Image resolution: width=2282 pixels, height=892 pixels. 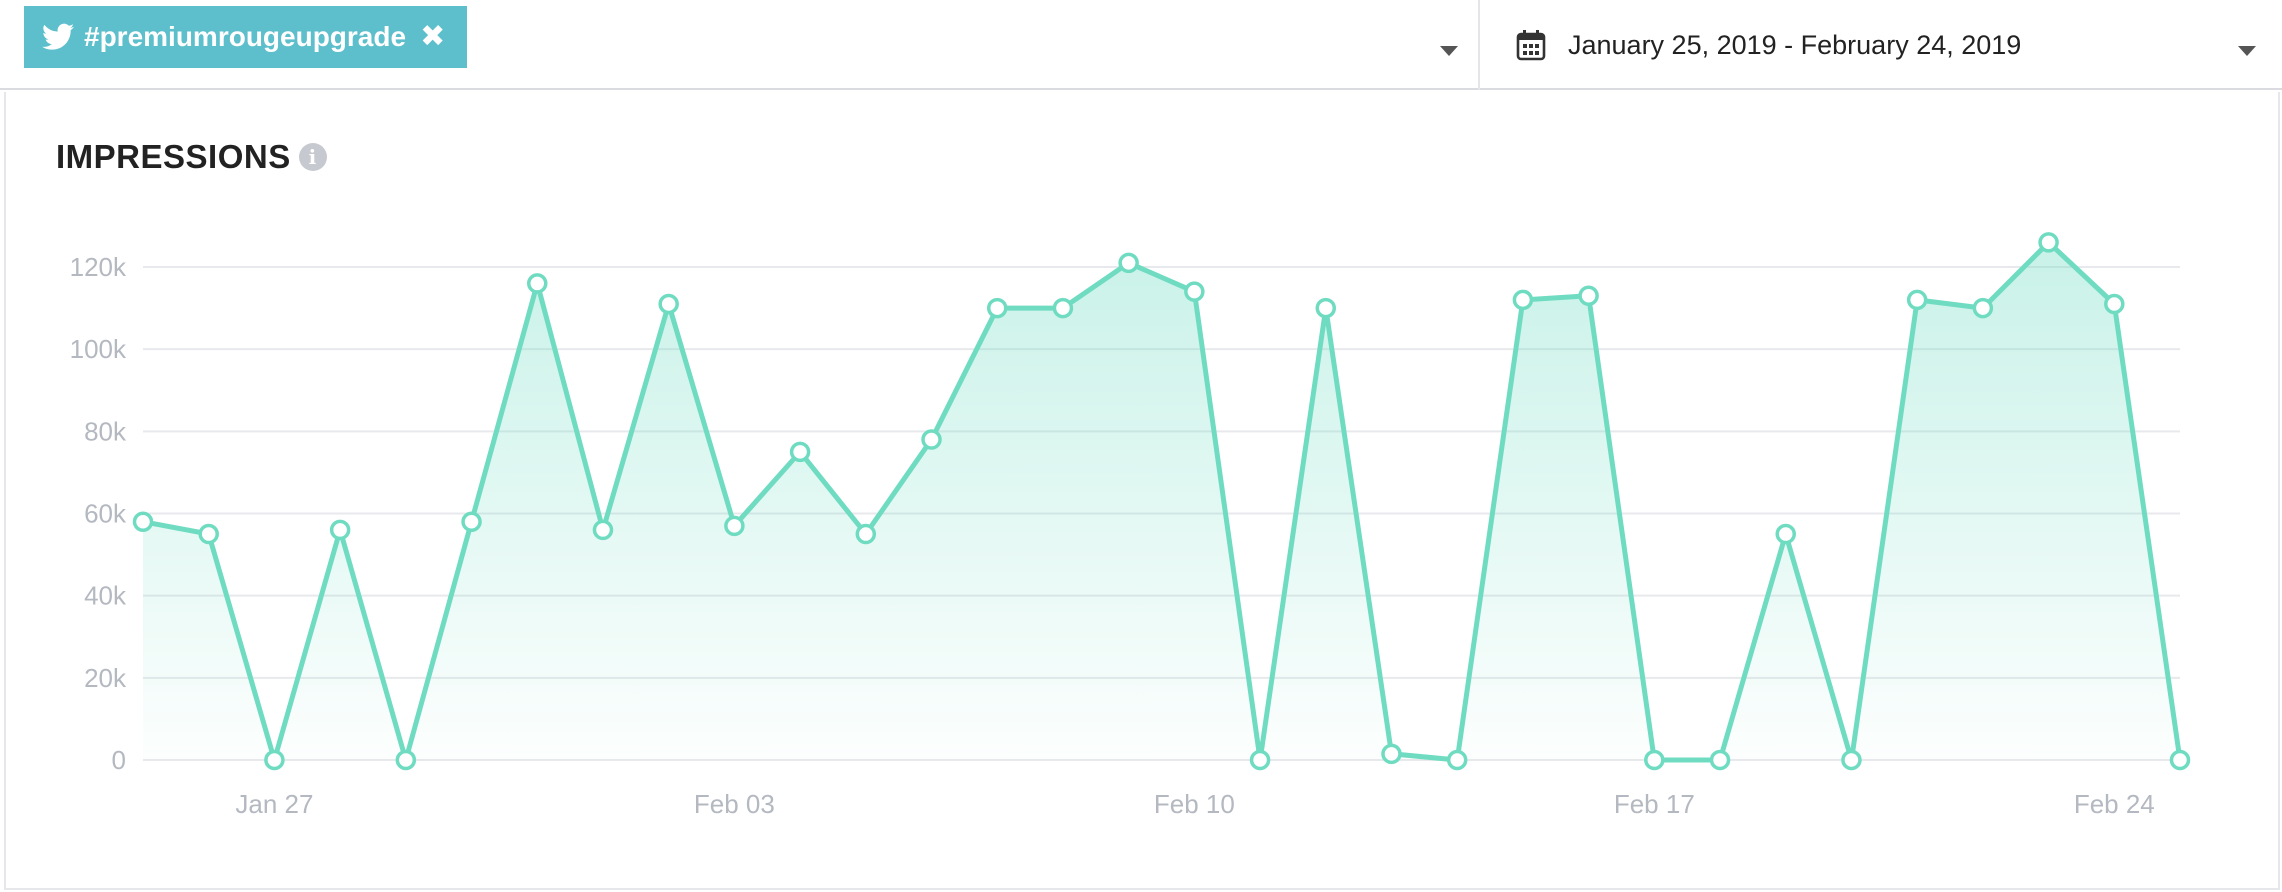 What do you see at coordinates (105, 678) in the screenshot?
I see `y-tick-label: 20k` at bounding box center [105, 678].